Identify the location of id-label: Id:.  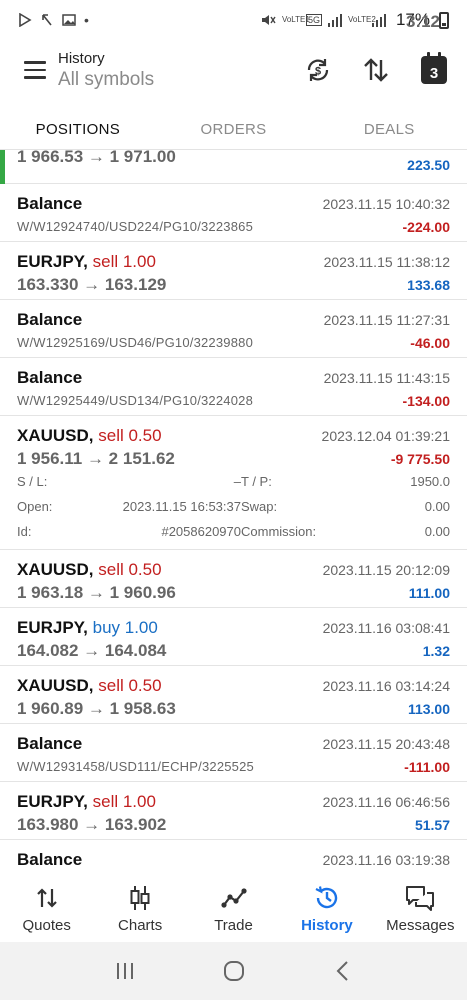
(24, 531).